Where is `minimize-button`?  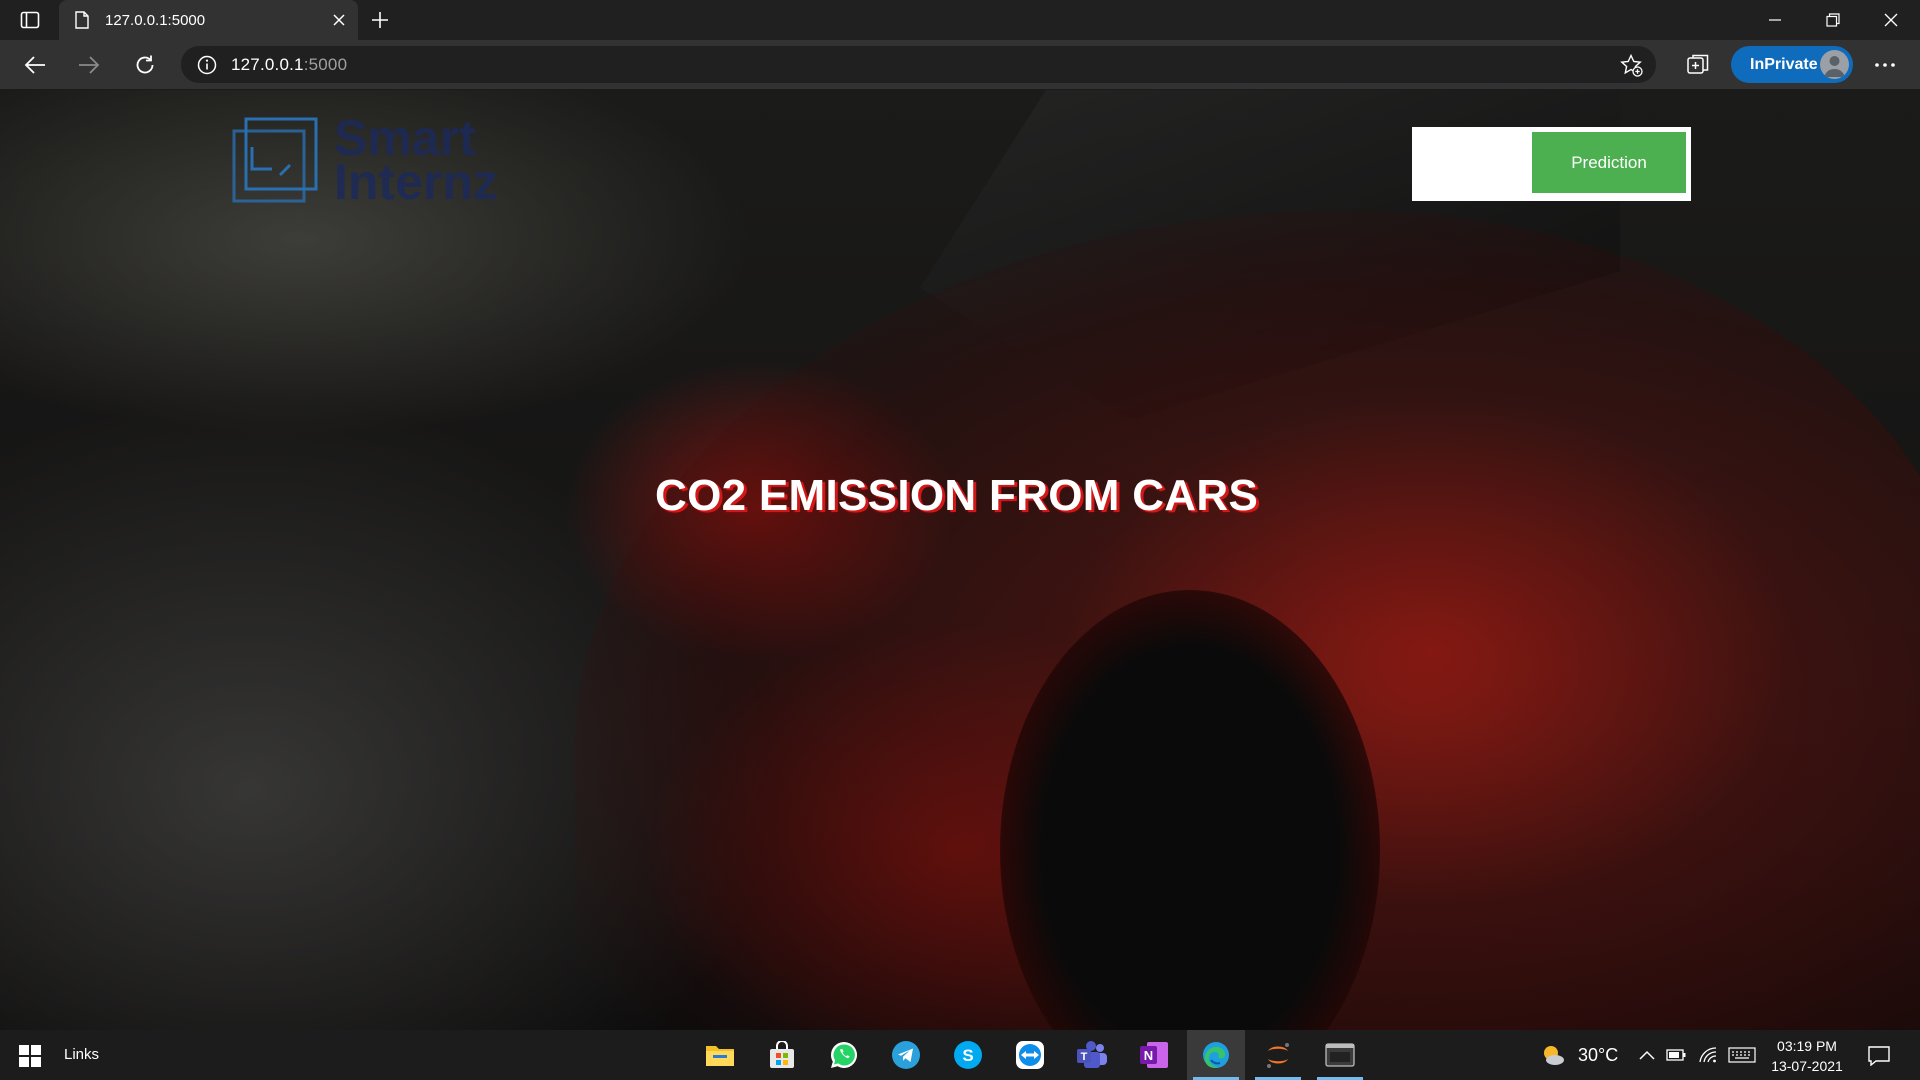 minimize-button is located at coordinates (1775, 20).